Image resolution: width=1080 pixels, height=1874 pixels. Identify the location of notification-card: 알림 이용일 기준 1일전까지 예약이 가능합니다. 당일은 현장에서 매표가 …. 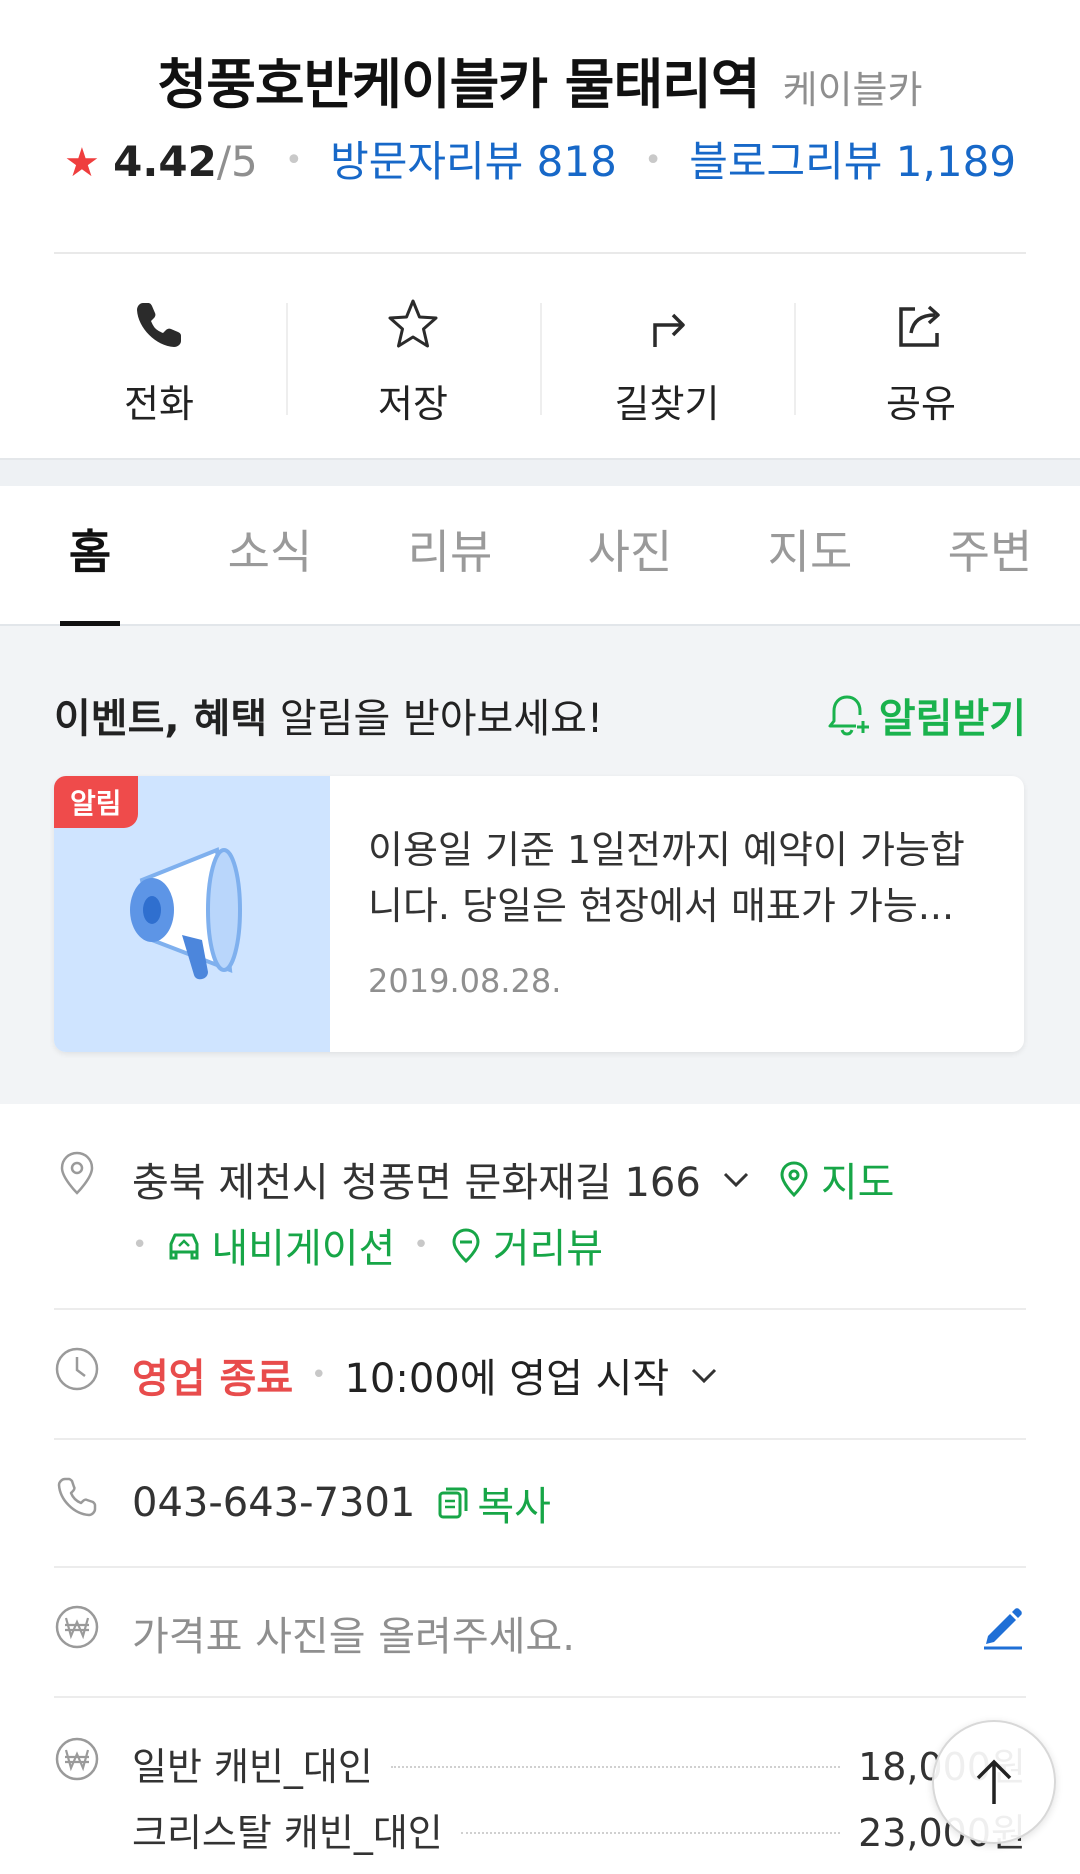
(539, 914).